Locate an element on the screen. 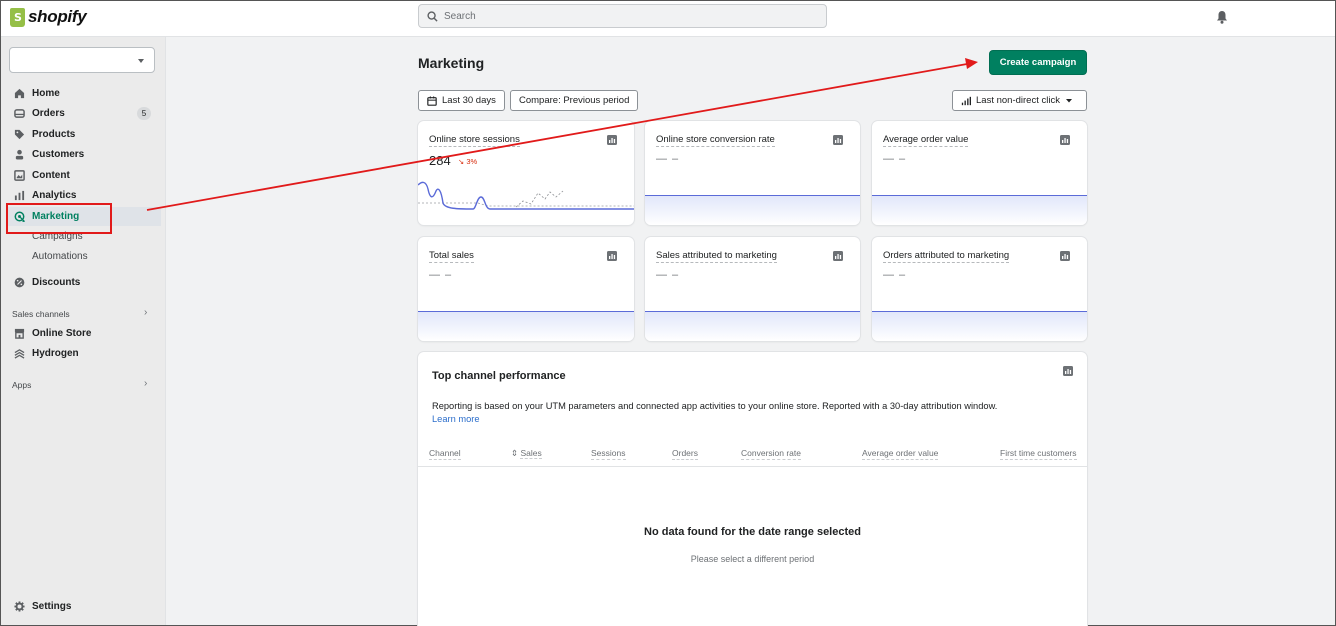  metric-title: Orders attributed to marketing is located at coordinates (946, 256).